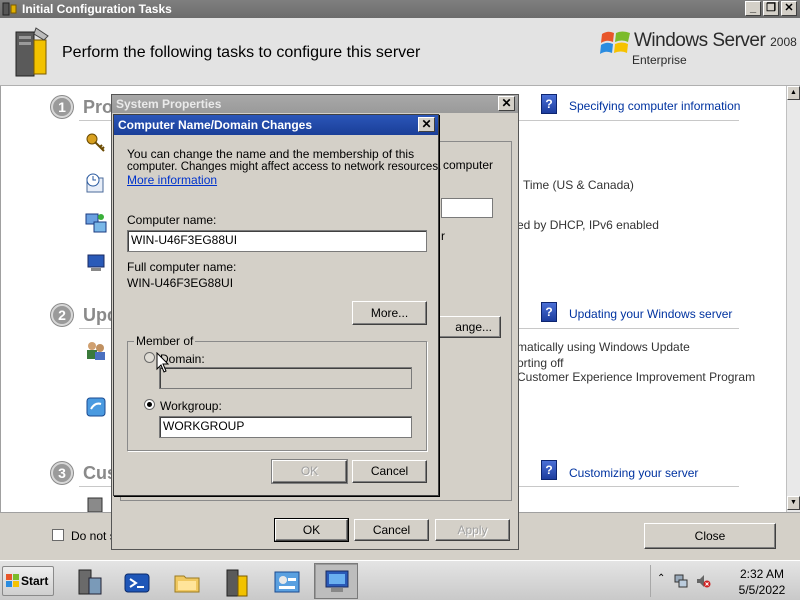 Image resolution: width=800 pixels, height=600 pixels. Describe the element at coordinates (603, 347) in the screenshot. I see `updates-value: matically using Windows Update` at that location.